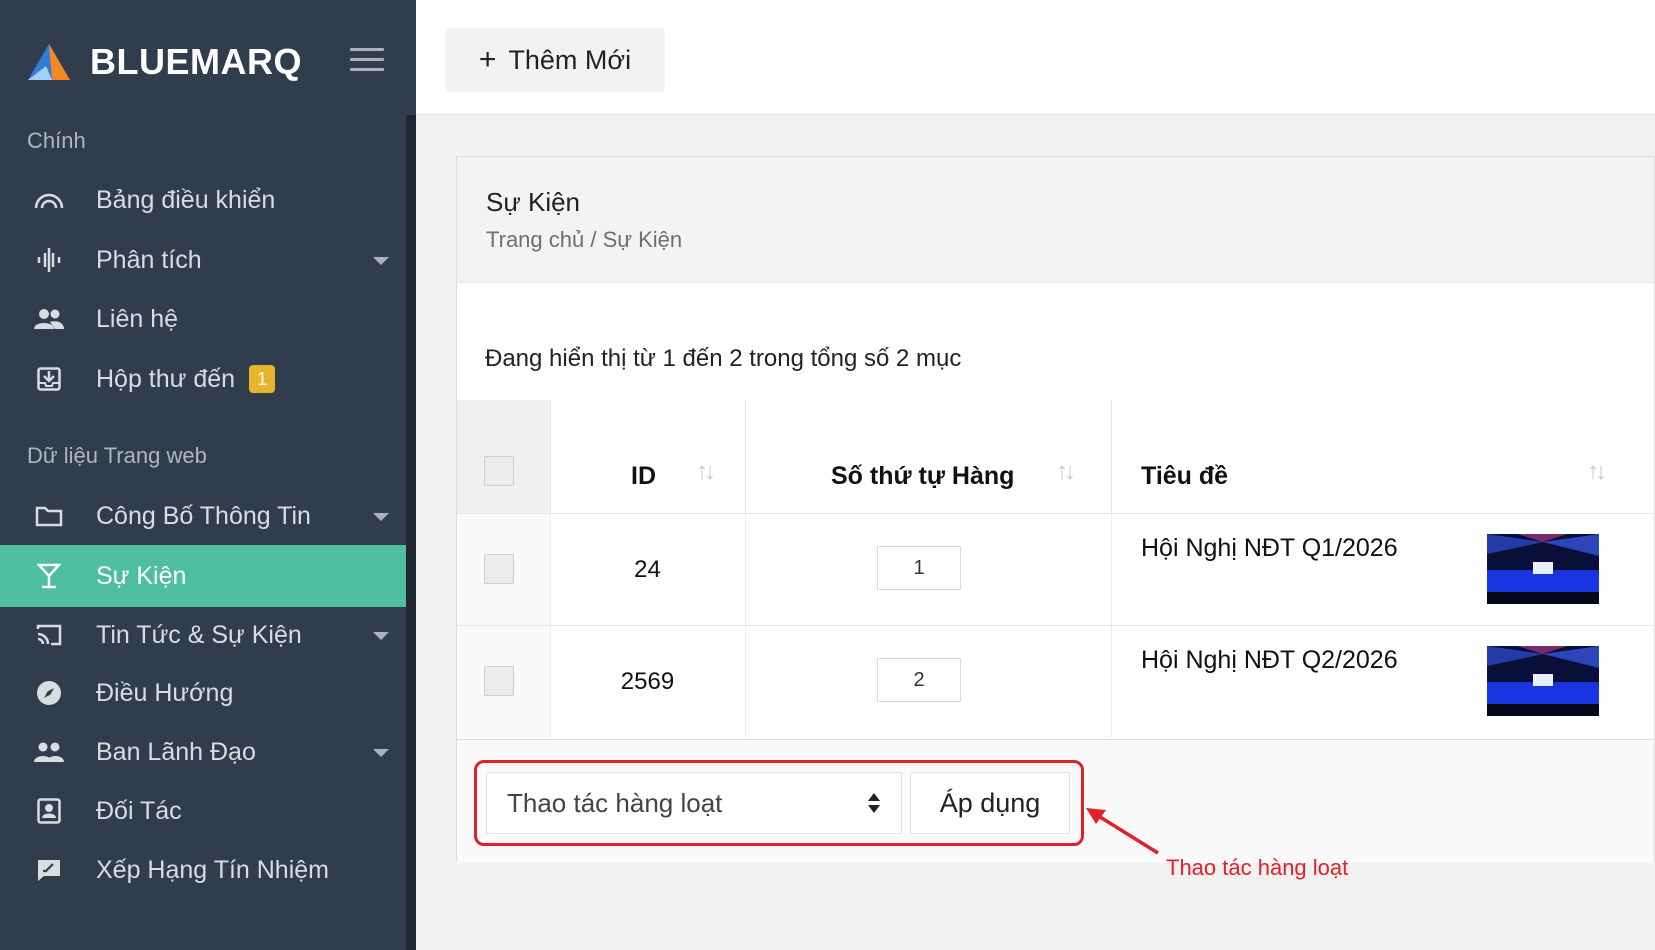  What do you see at coordinates (1055, 220) in the screenshot?
I see `panel-header: Sự Kiện Trang chủ / Sự Kiện` at bounding box center [1055, 220].